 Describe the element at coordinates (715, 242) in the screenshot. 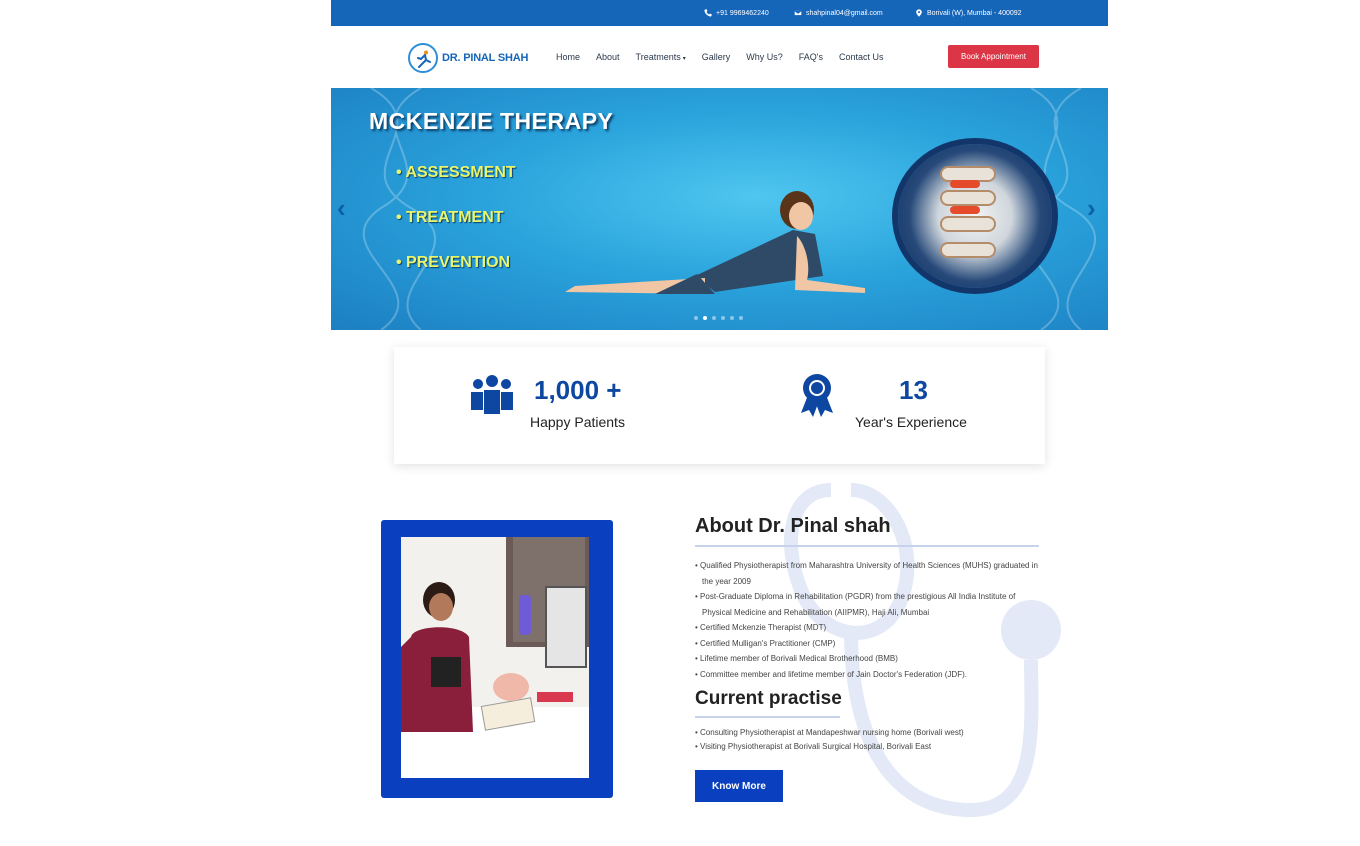

I see `cobra-pose-illustration` at that location.